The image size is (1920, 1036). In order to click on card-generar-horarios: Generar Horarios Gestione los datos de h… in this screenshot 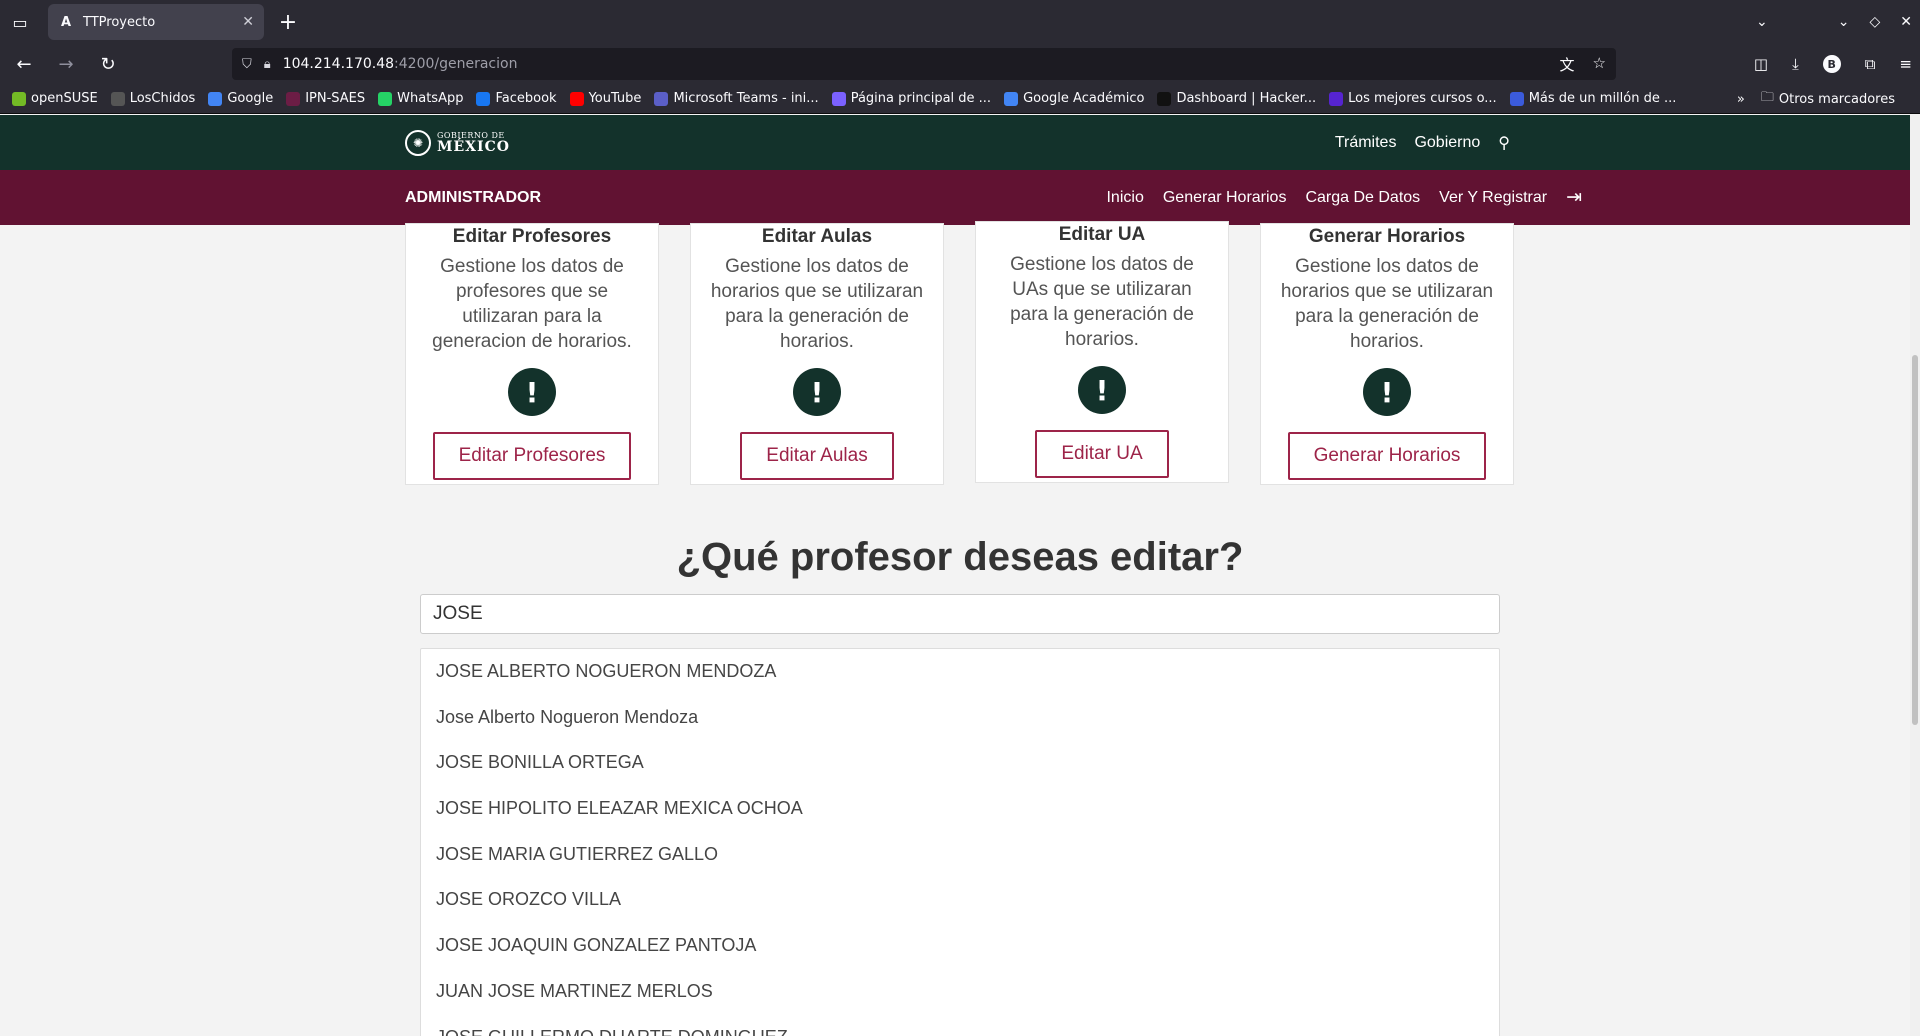, I will do `click(1387, 354)`.